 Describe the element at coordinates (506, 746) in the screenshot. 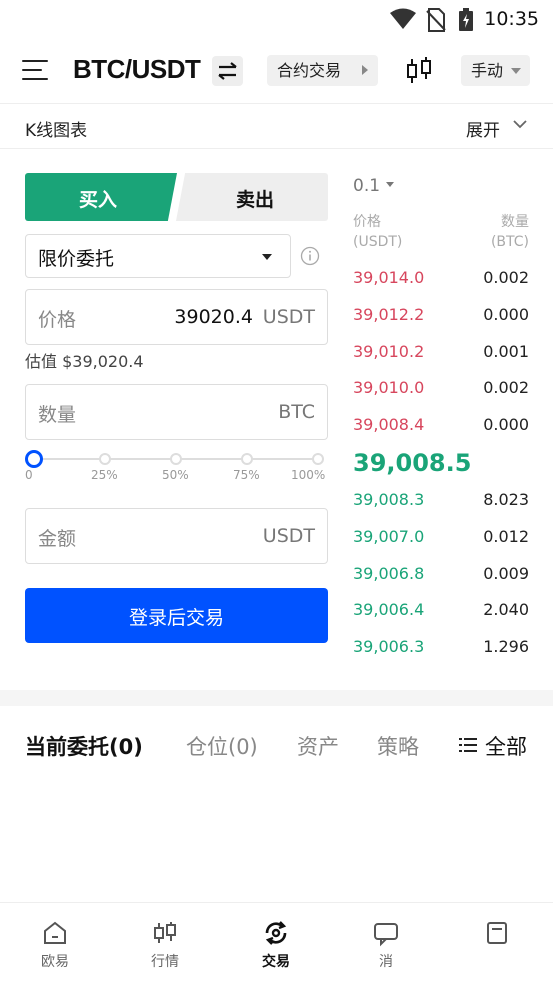

I see `tab-all: 全部` at that location.